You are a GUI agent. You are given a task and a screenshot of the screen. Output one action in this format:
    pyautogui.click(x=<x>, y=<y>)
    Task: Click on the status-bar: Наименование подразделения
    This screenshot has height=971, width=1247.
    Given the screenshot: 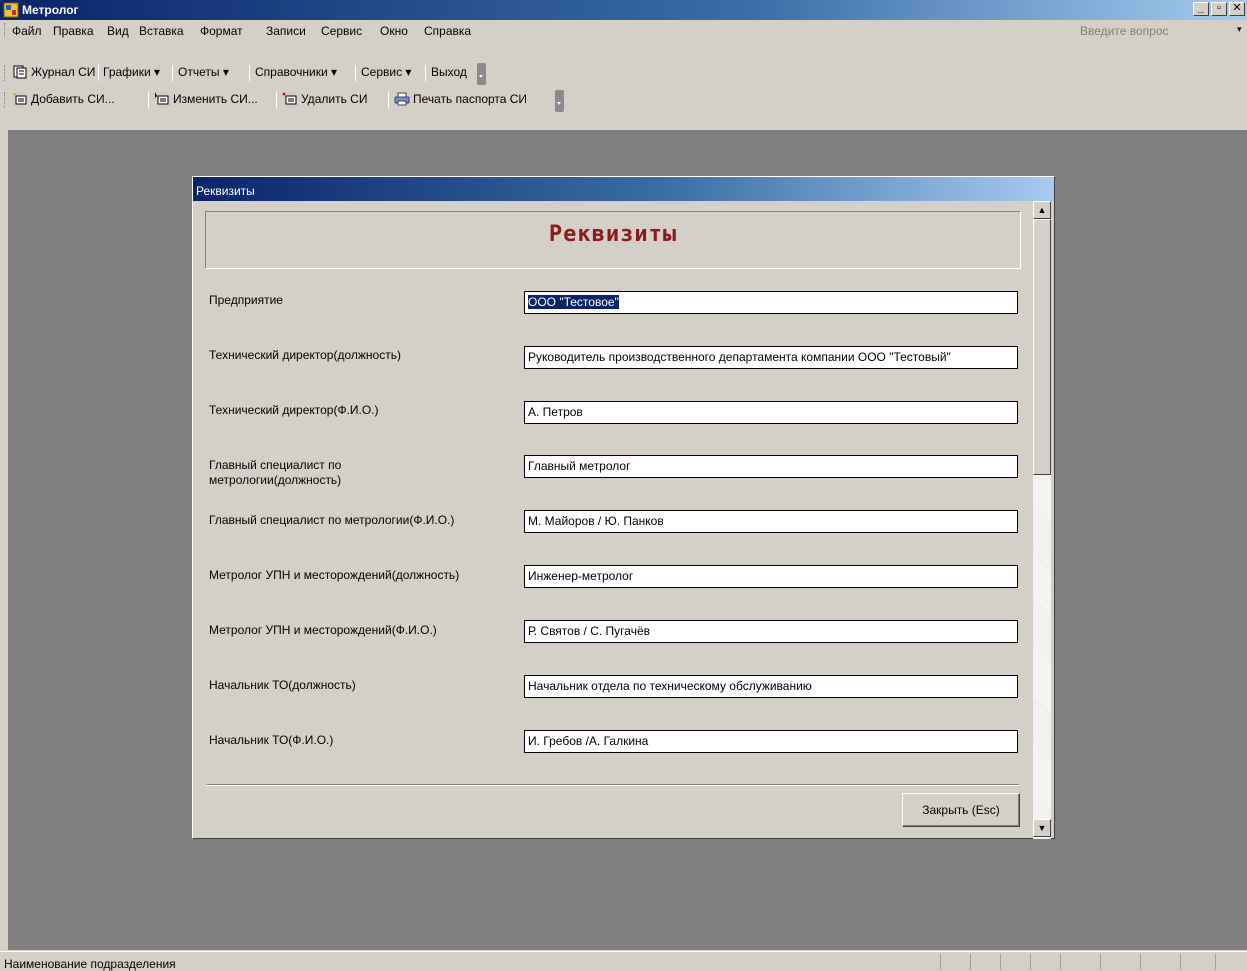 What is the action you would take?
    pyautogui.click(x=623, y=961)
    